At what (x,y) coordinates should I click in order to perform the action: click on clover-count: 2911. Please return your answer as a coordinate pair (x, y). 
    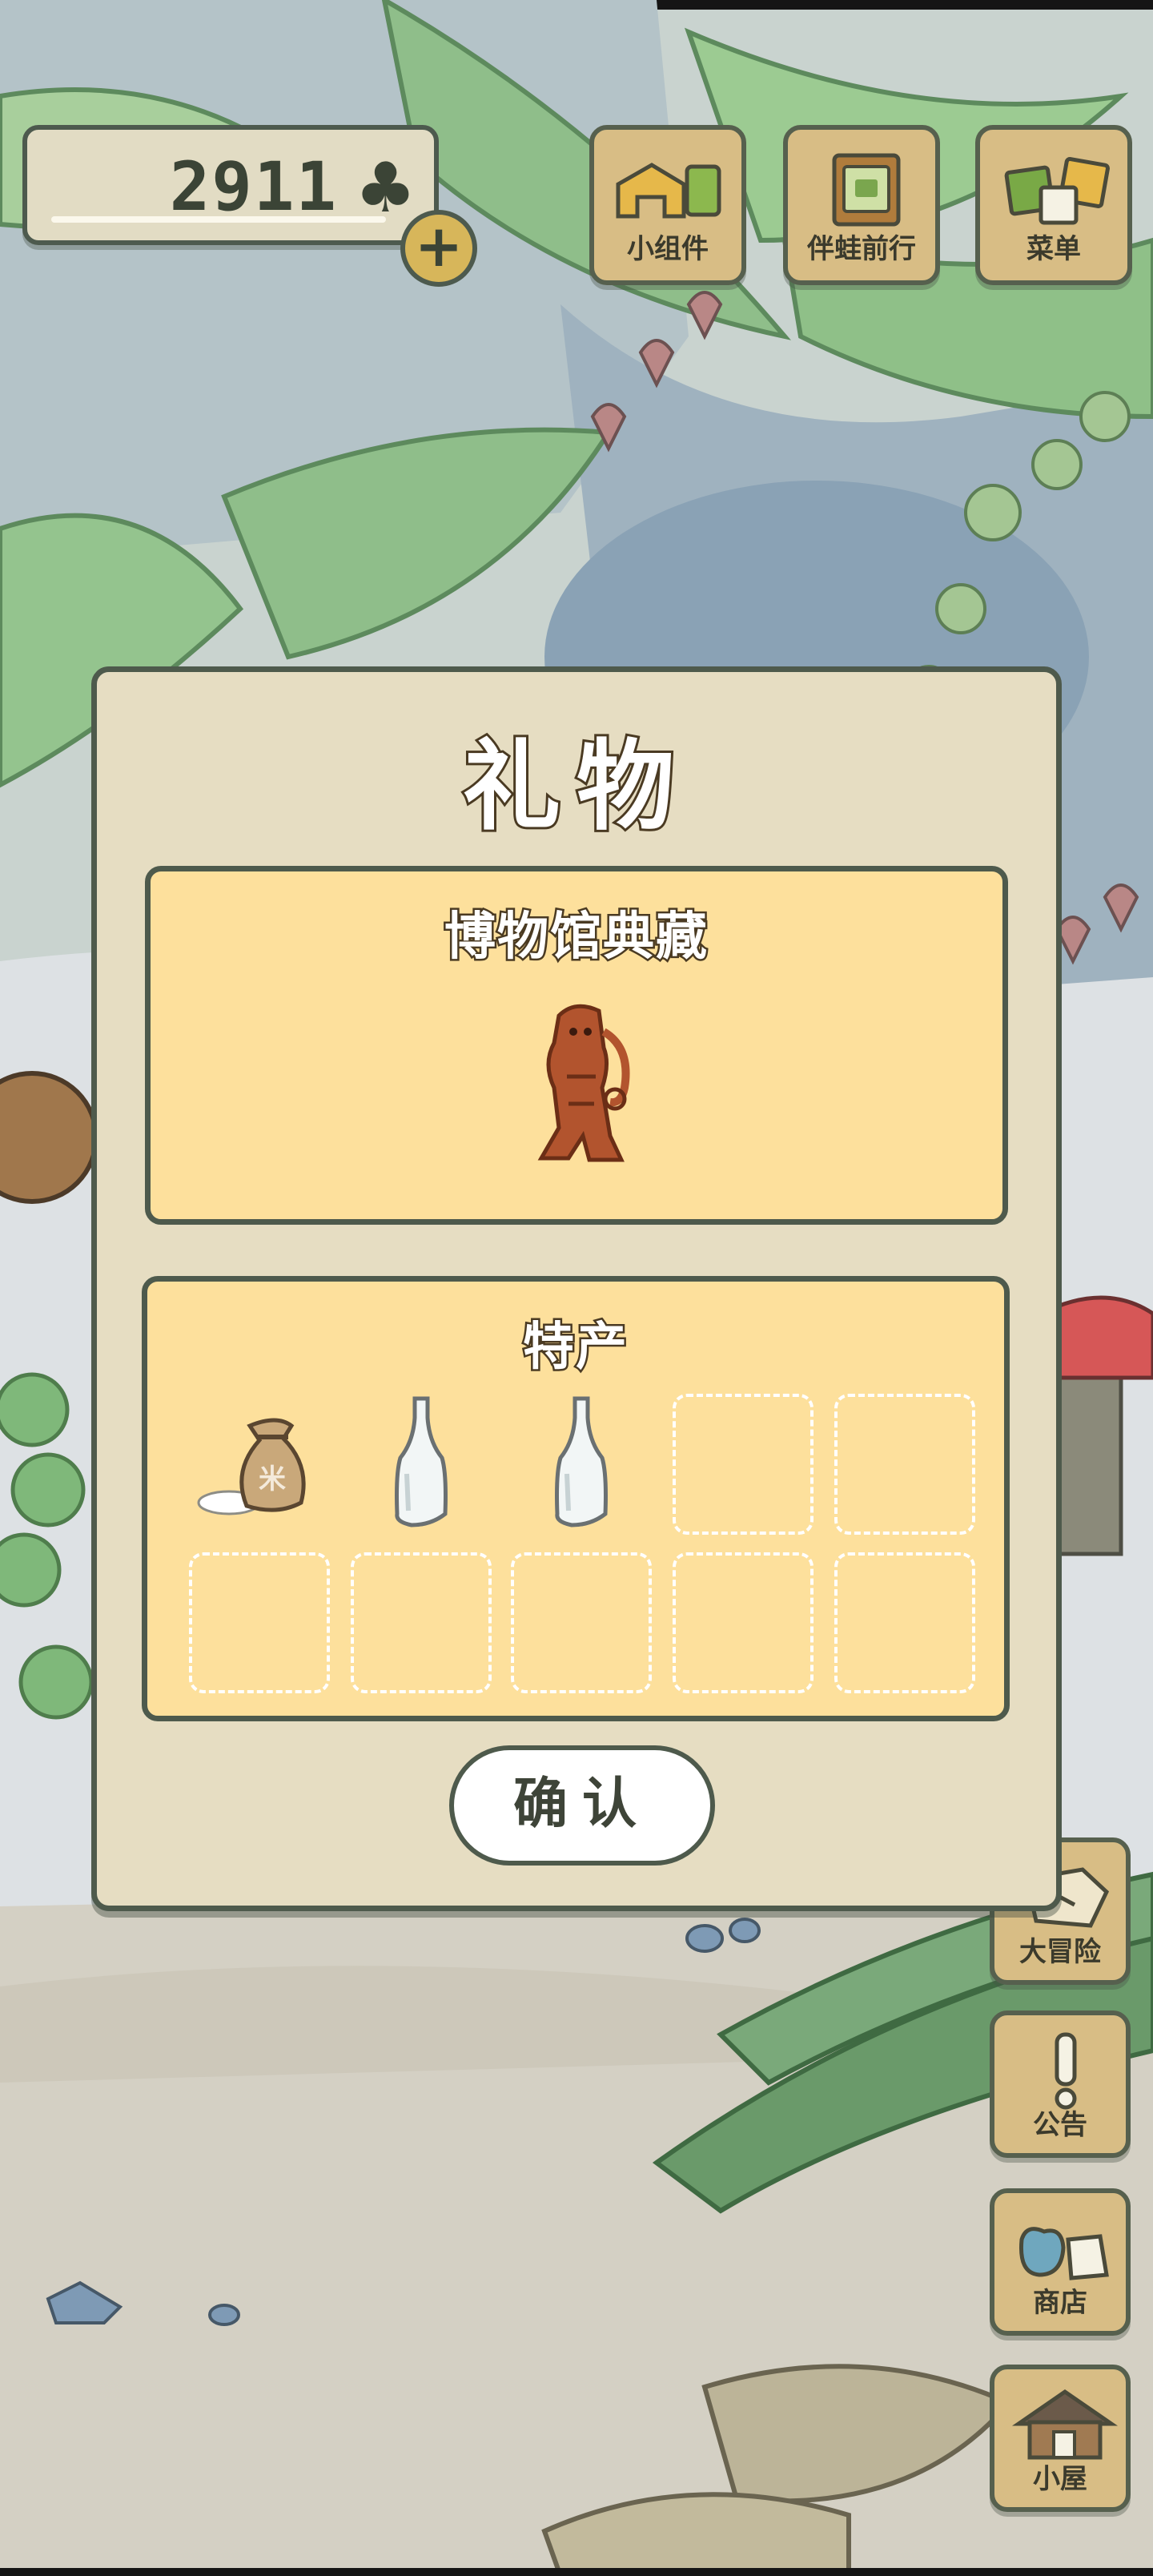
    Looking at the image, I should click on (254, 186).